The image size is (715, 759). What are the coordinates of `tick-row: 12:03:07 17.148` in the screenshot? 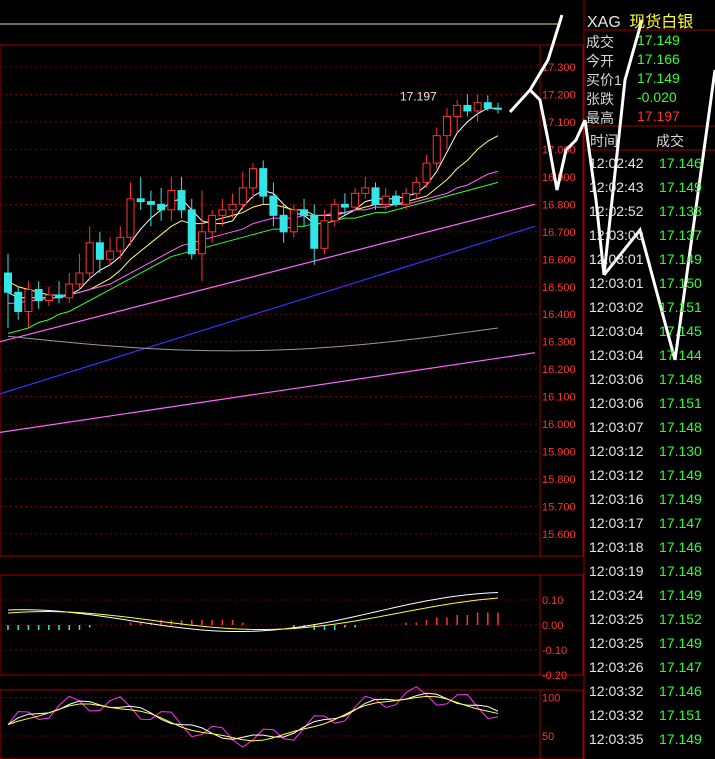 It's located at (650, 428).